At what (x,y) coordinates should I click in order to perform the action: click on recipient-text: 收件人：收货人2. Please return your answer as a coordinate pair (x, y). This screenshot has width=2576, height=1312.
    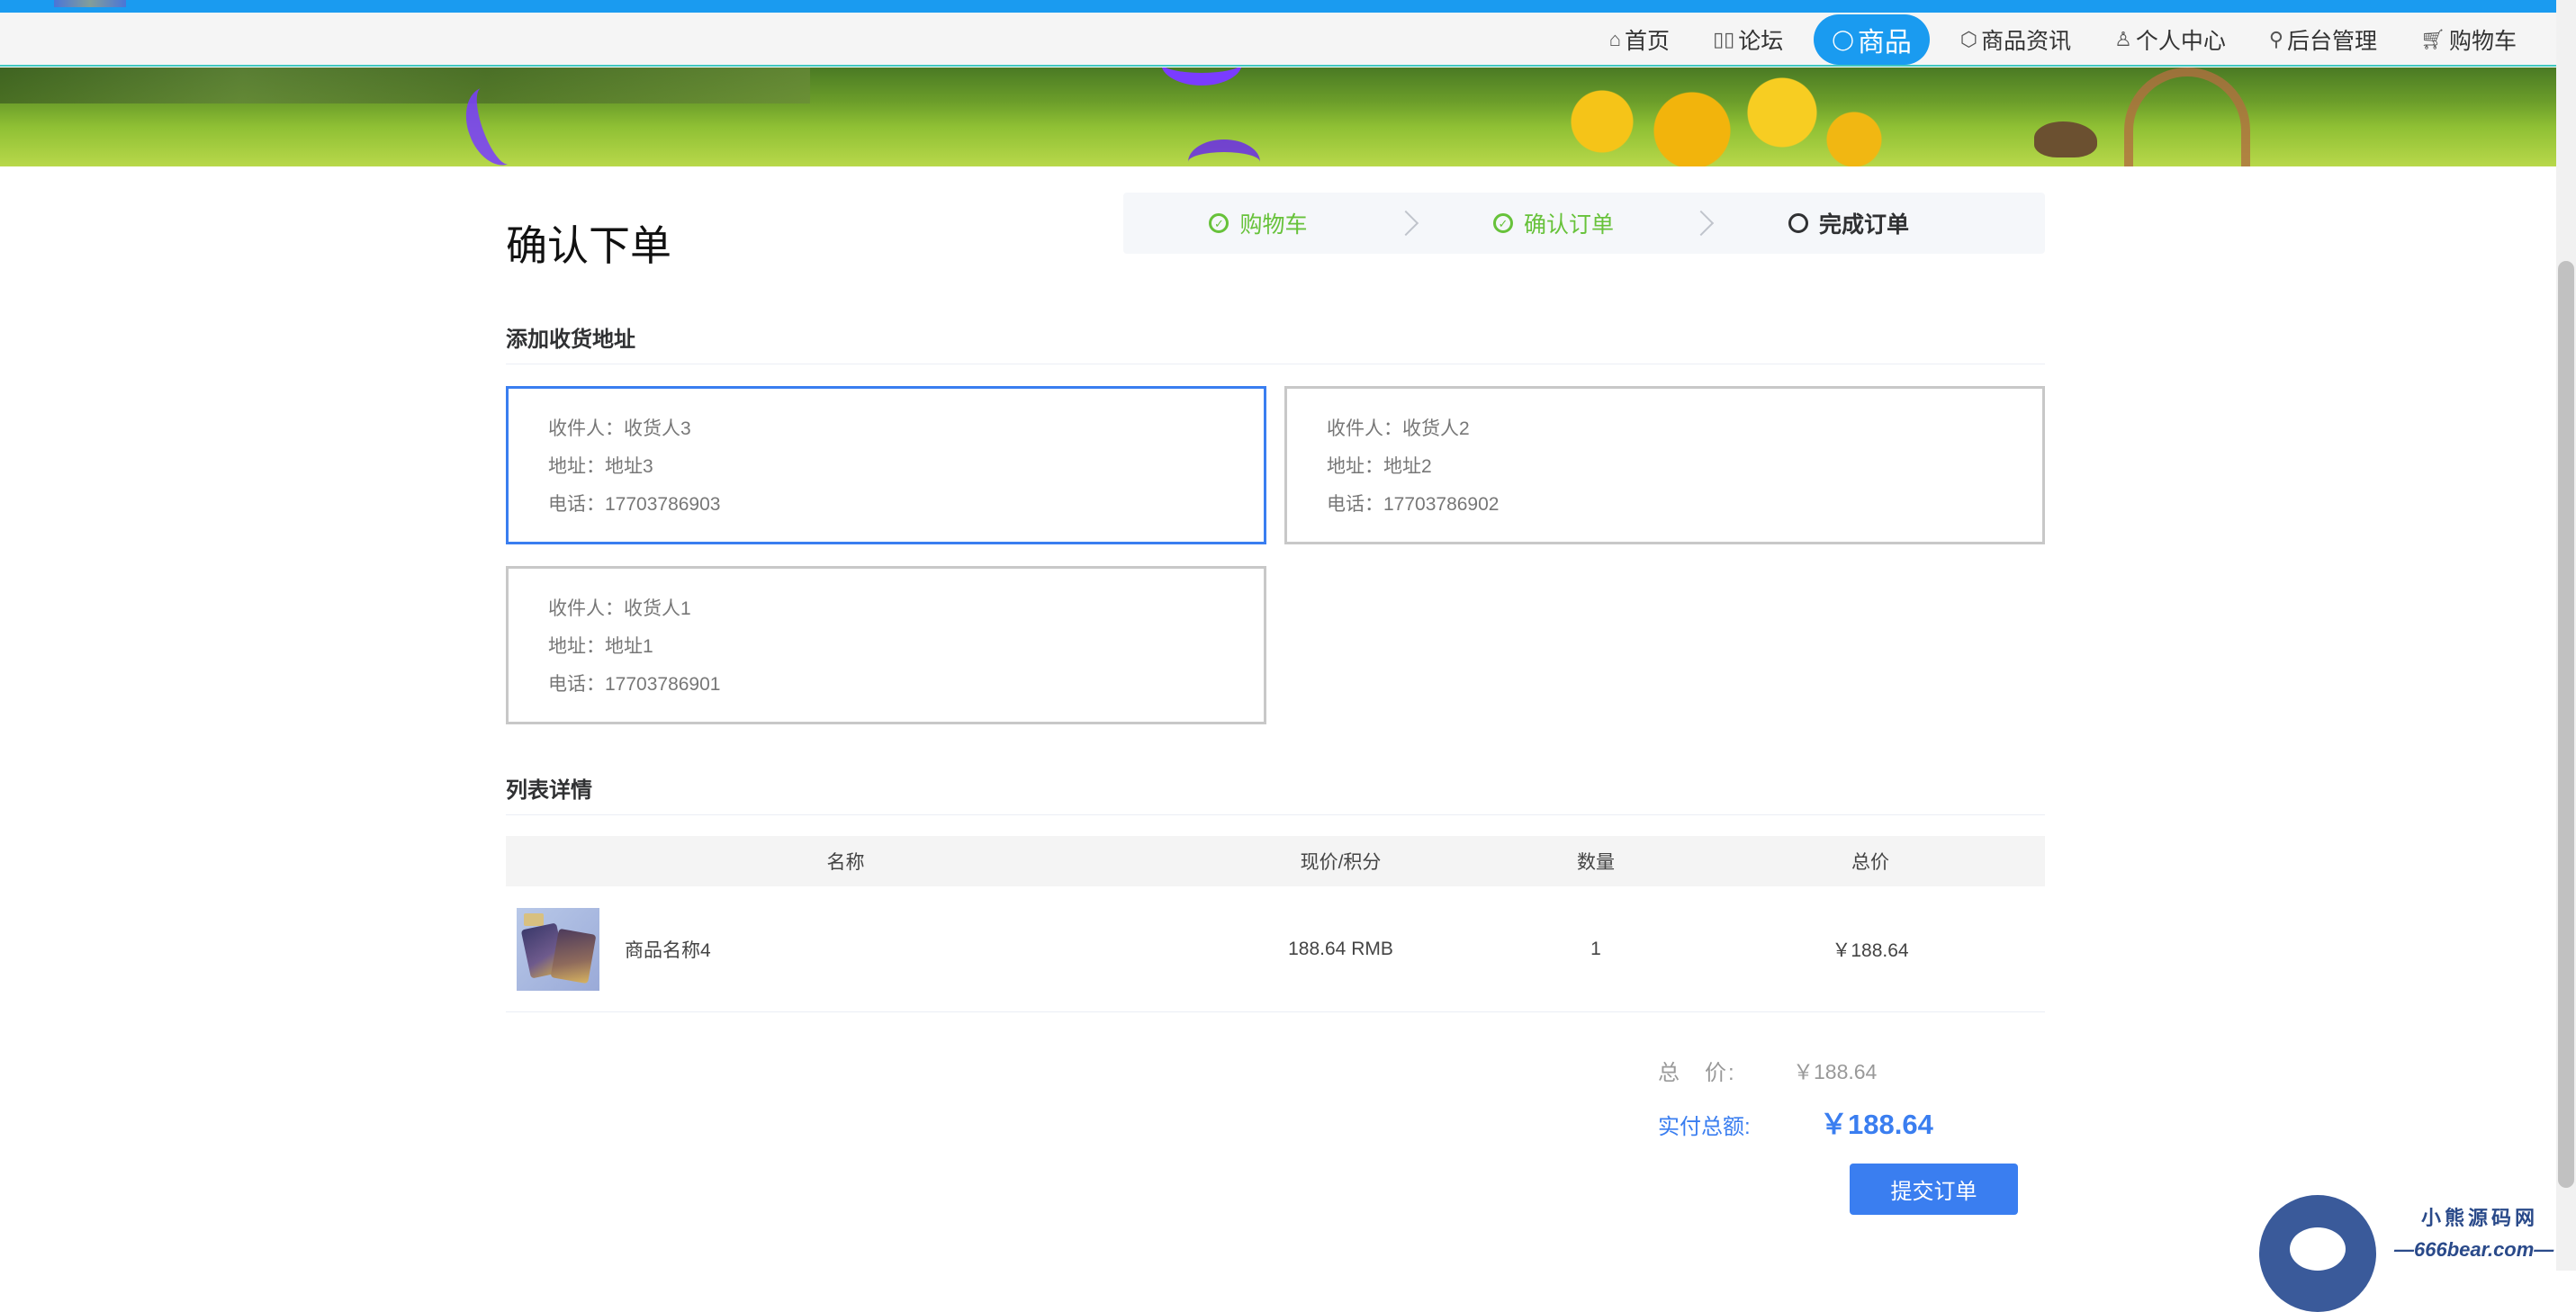
    Looking at the image, I should click on (1398, 429).